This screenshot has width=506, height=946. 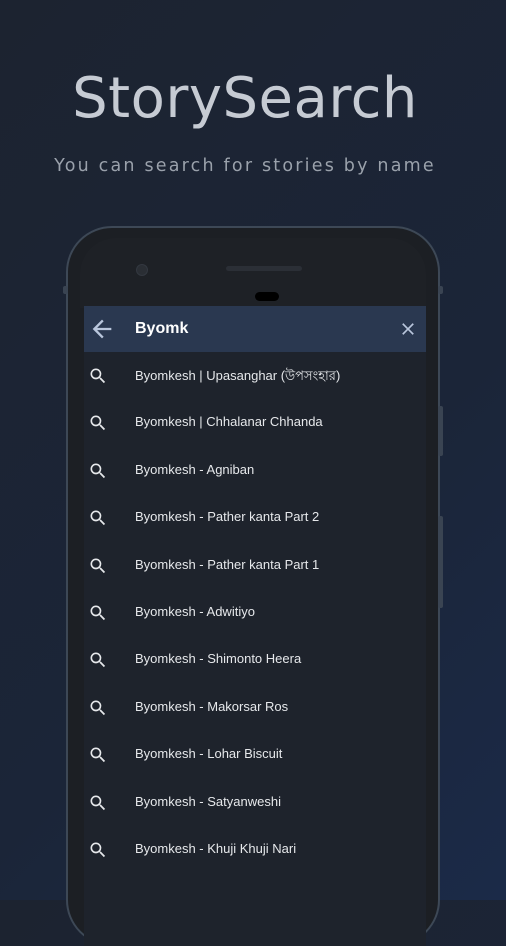 I want to click on suggestion-label: Byomkesh - Pather kanta Part 1, so click(x=227, y=564).